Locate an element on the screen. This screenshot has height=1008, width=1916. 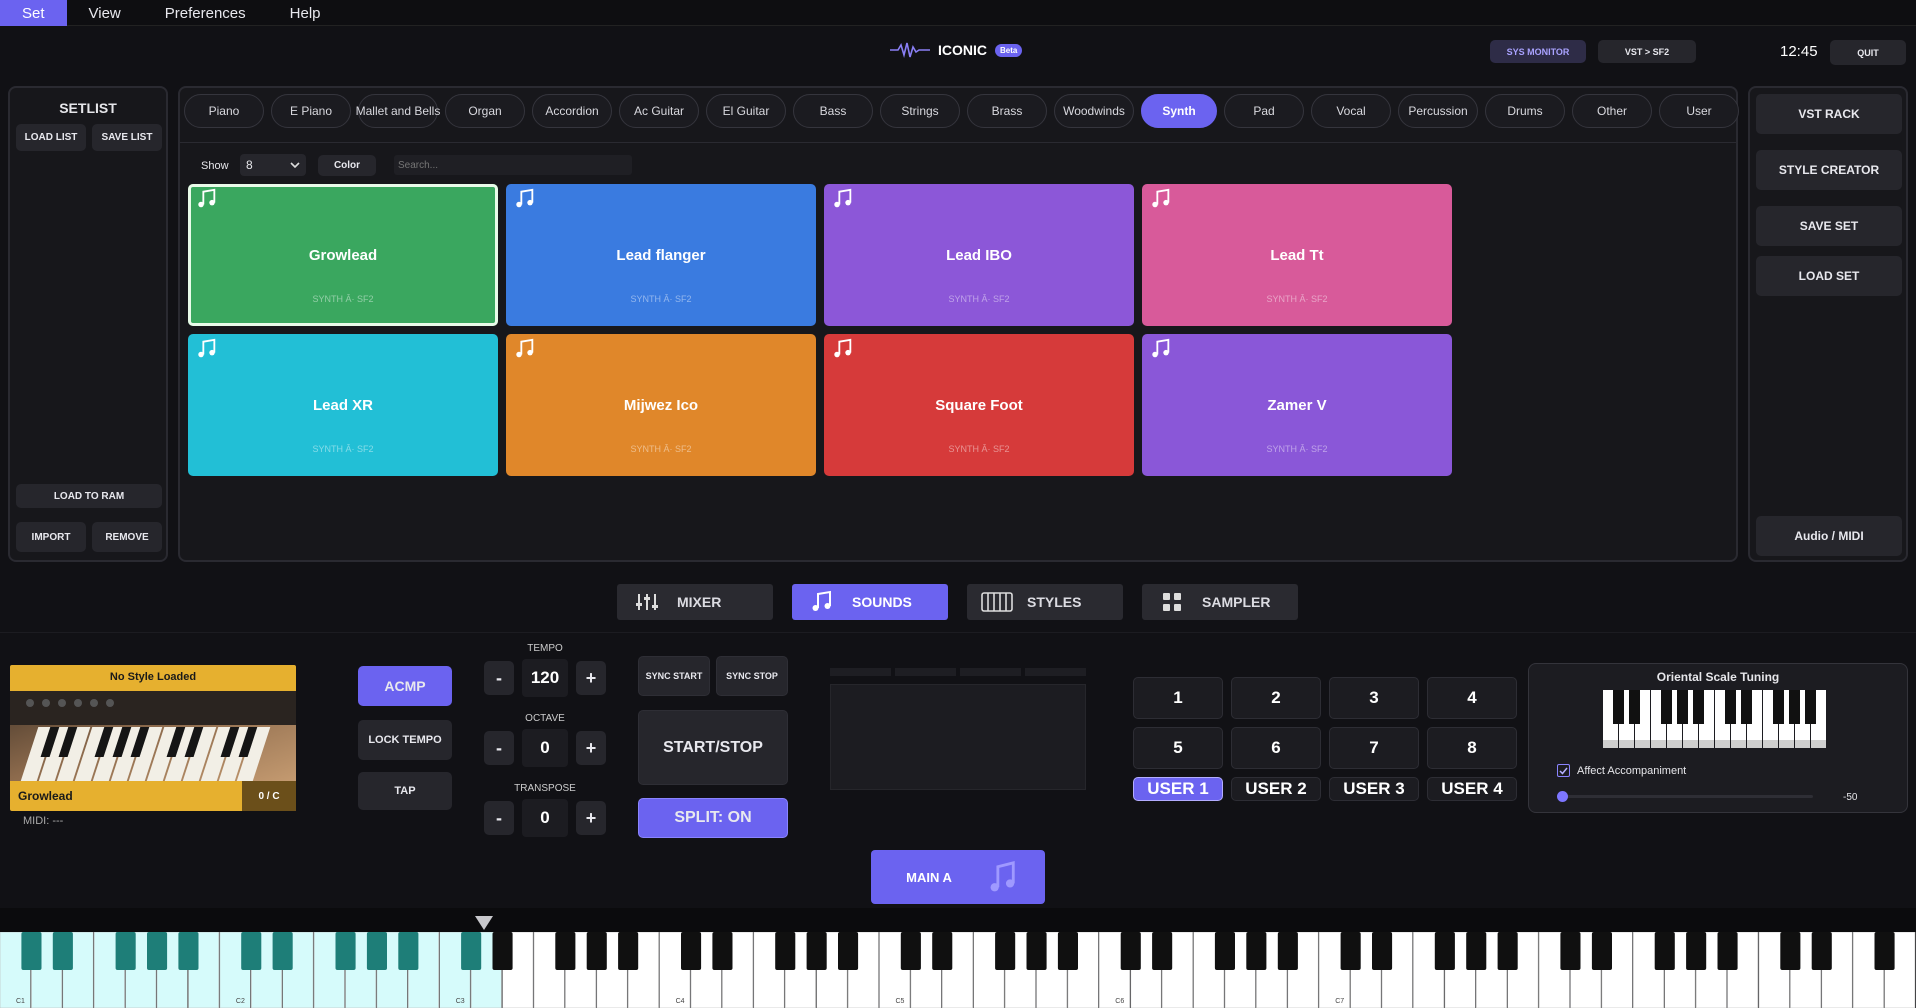
category-tab-bass: Bass is located at coordinates (833, 111).